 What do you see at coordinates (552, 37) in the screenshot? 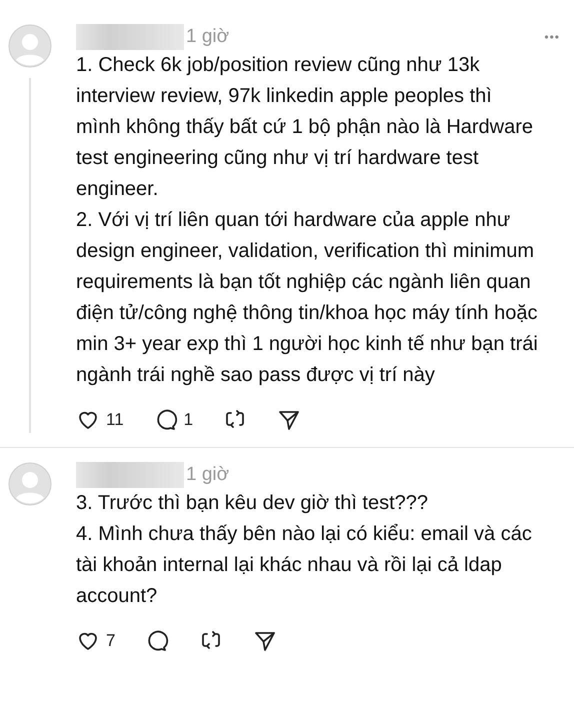
I see `more-button: •••` at bounding box center [552, 37].